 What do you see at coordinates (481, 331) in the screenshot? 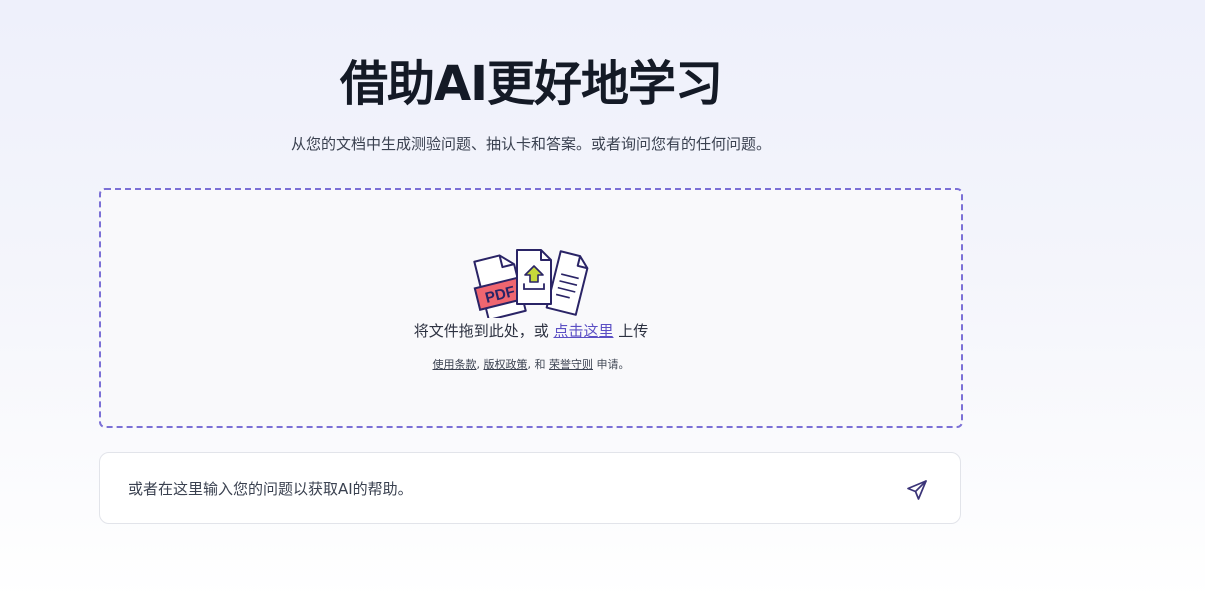
I see `drop-instruction-prefix: 将文件拖到此处，或` at bounding box center [481, 331].